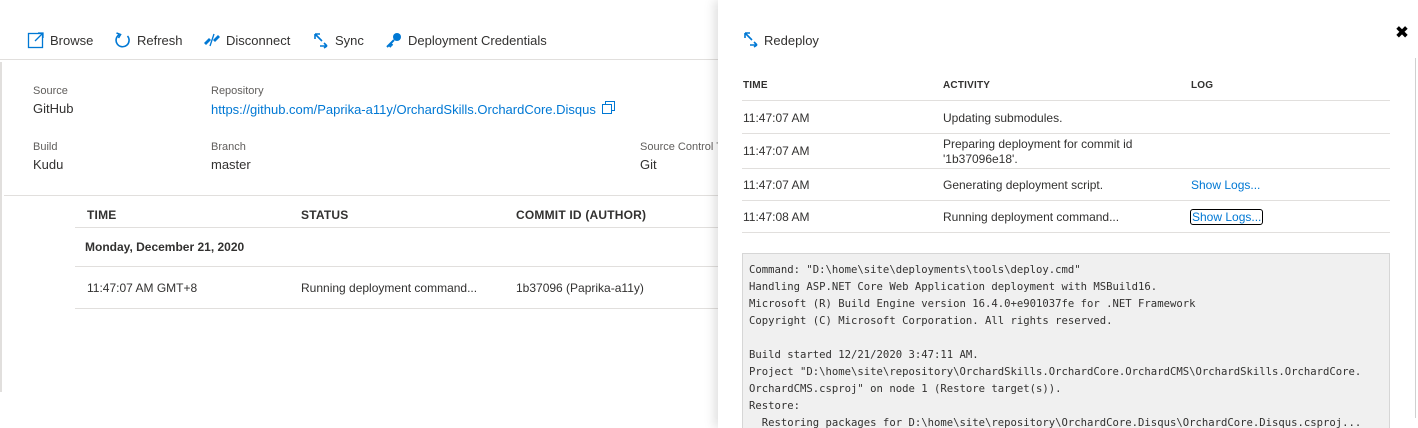  I want to click on left-edge, so click(2, 227).